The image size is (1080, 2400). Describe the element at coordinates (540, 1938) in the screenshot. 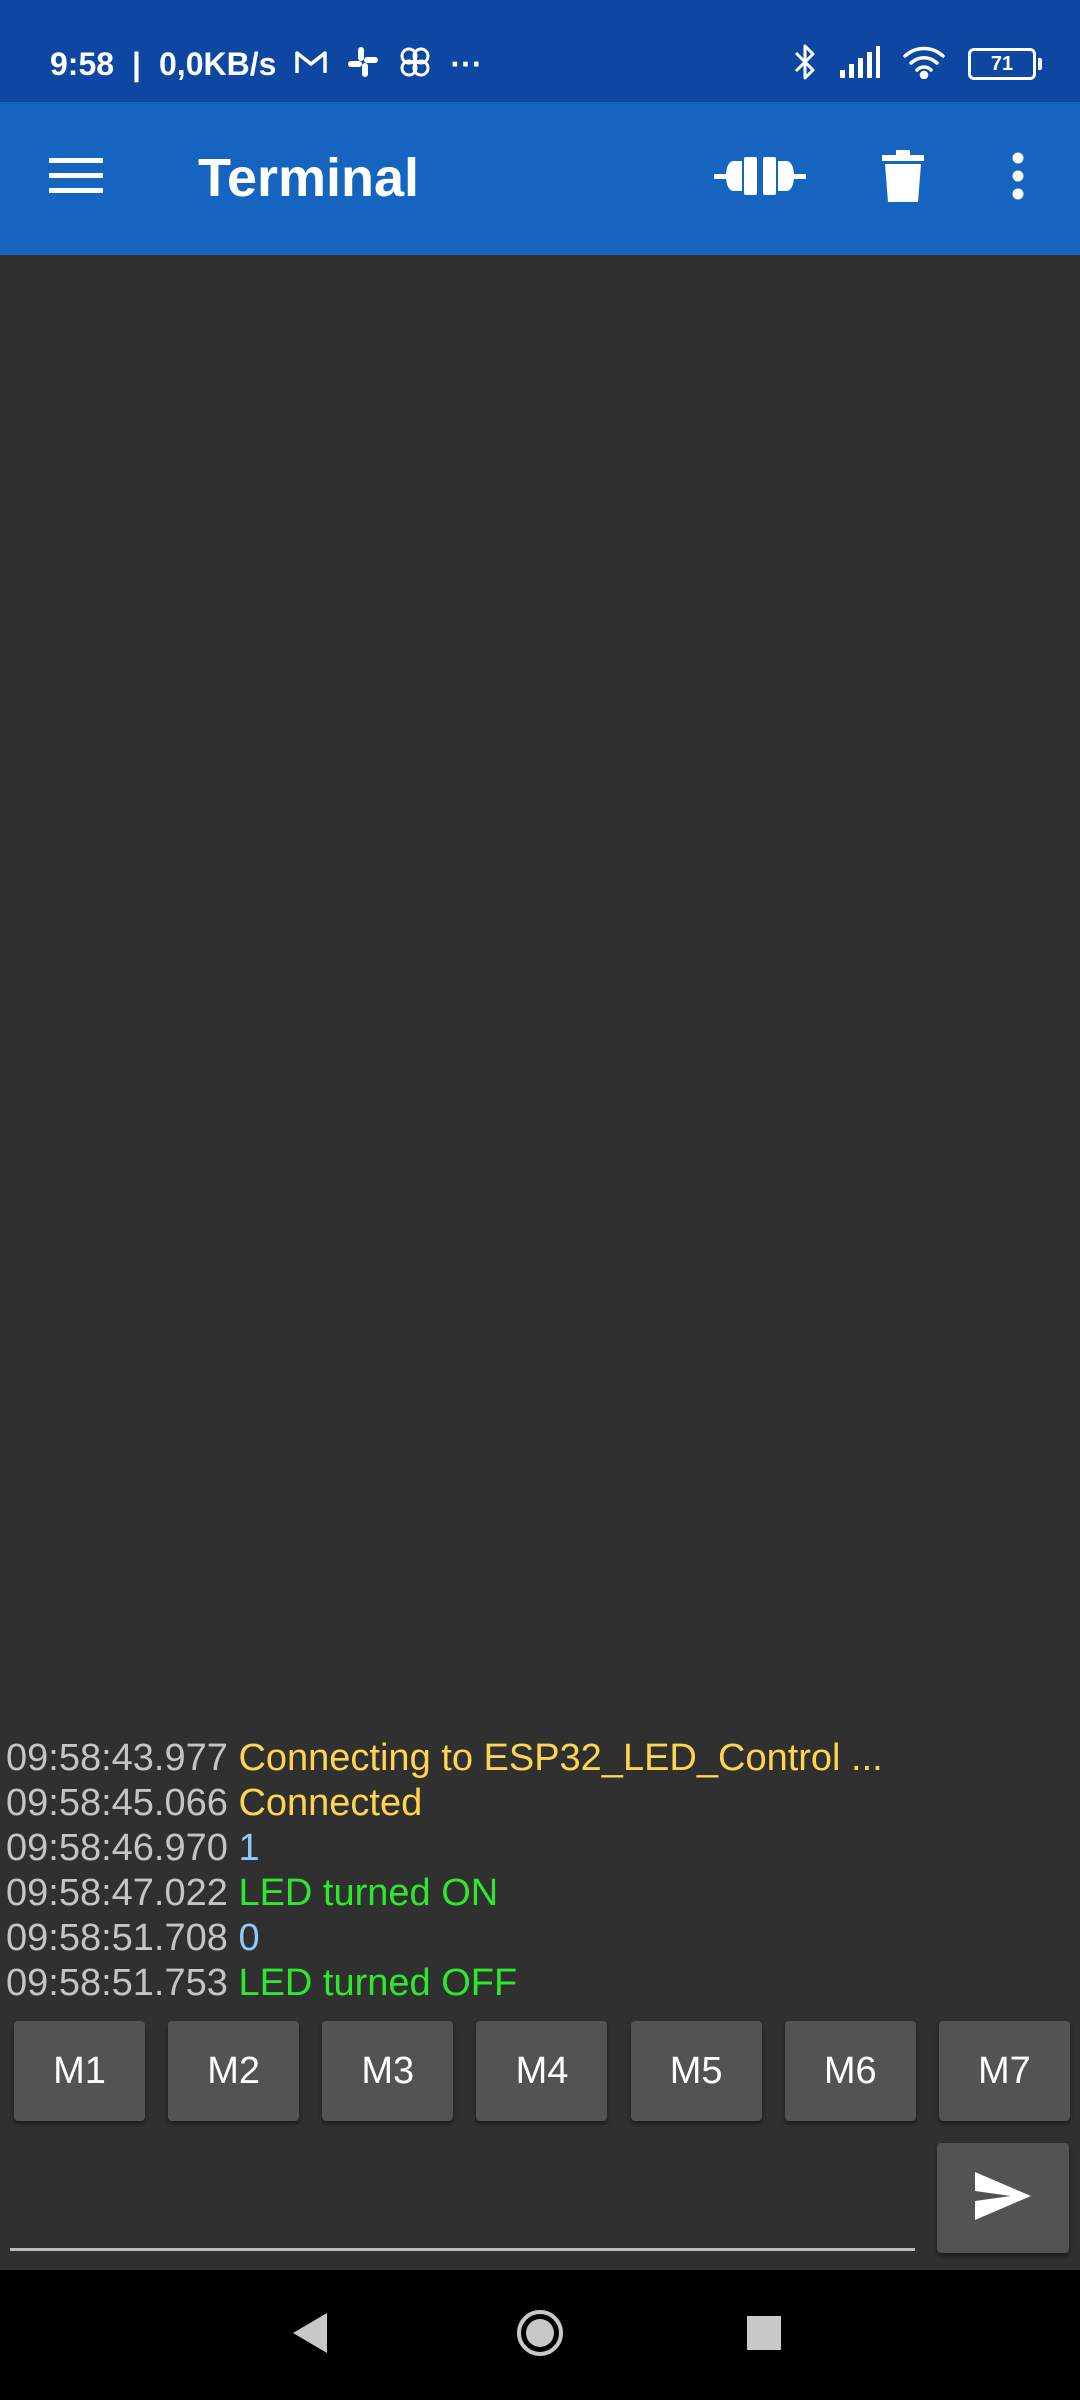

I see `log-line: 09:58:51.708 0` at that location.